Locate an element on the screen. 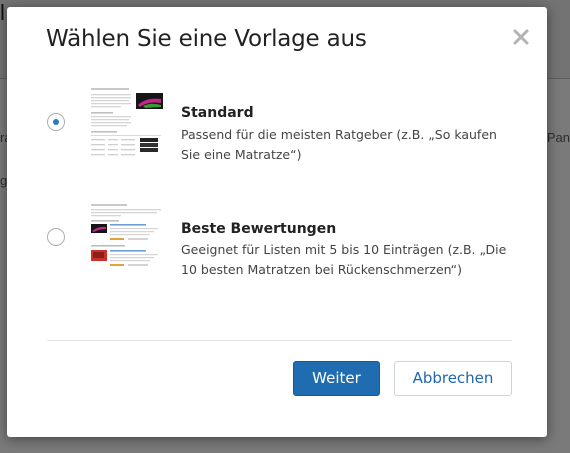  option-title: Beste Bewertungen is located at coordinates (259, 229).